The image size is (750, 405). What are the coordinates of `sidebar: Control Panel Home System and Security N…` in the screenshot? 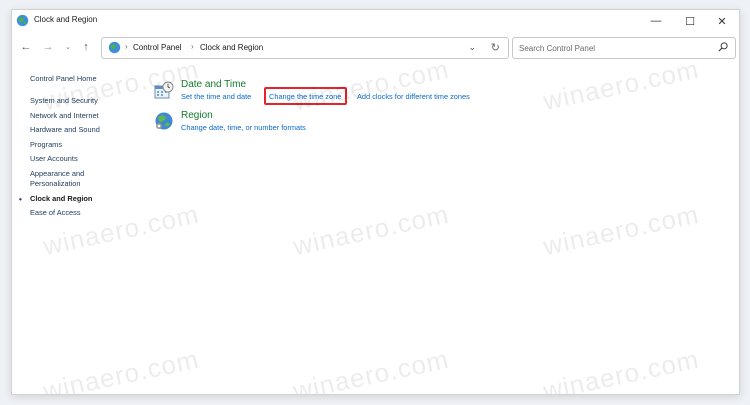 It's located at (79, 148).